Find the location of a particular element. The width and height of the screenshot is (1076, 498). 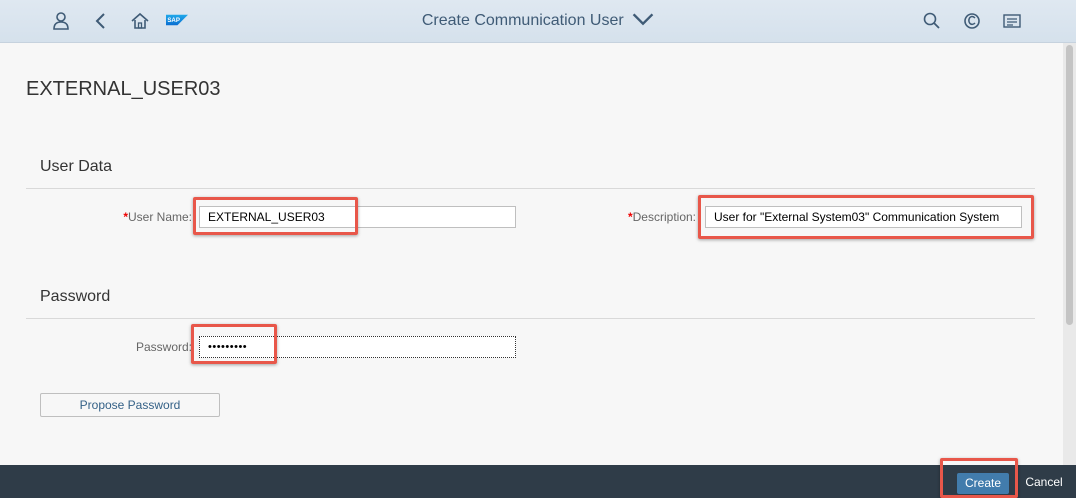

footer-toolbar: Create Cancel is located at coordinates (538, 478).